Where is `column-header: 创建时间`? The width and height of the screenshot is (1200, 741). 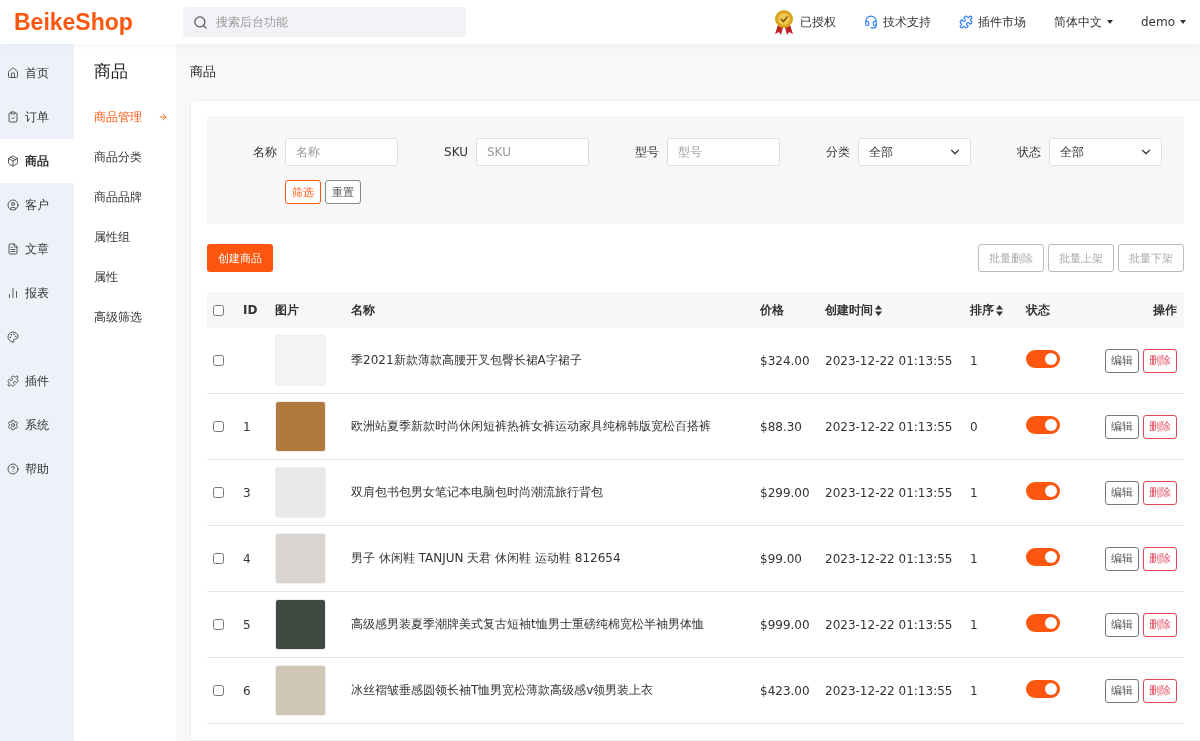
column-header: 创建时间 is located at coordinates (890, 310).